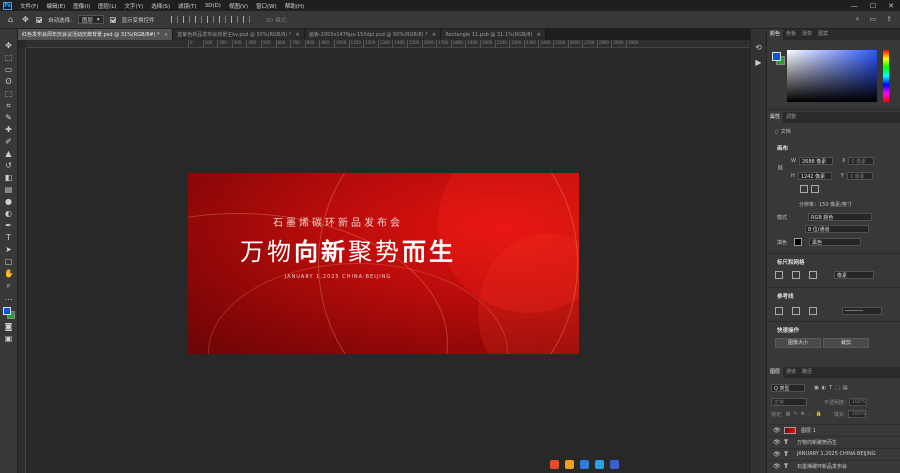  I want to click on menu-select: 选择(S), so click(160, 6).